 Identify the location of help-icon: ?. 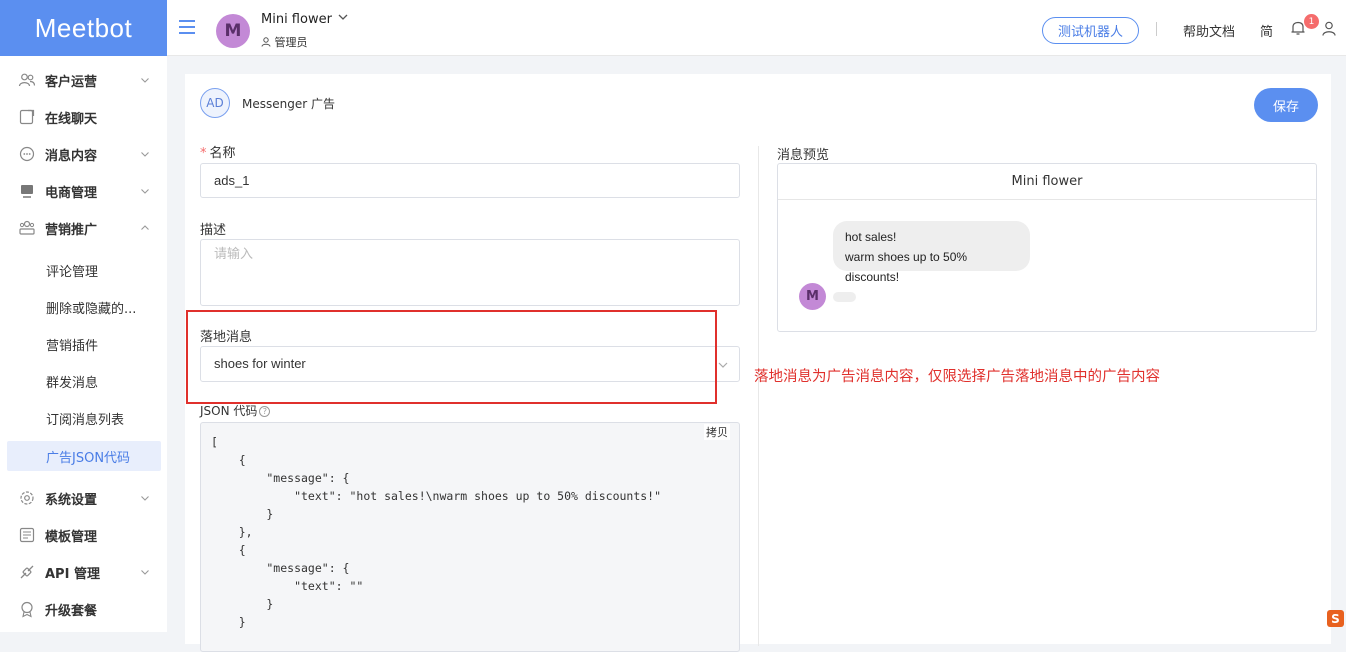
(264, 411).